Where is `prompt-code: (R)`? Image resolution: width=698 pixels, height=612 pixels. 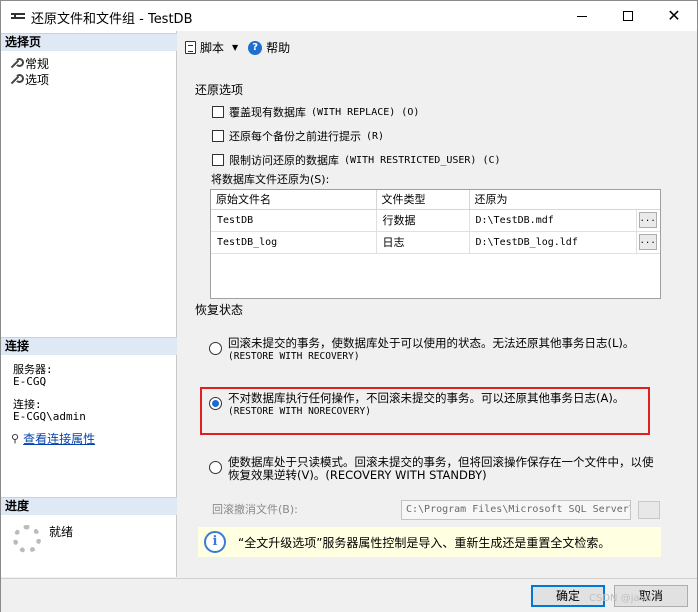
prompt-code: (R) is located at coordinates (375, 136).